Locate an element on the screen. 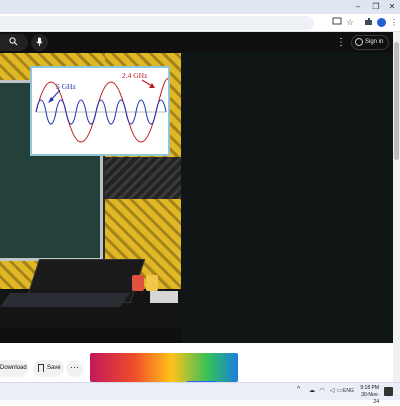  windows-taskbar: ^ ☁ ◠ ◁ ▭ ENG 9:18 PM 30-Nov-24 is located at coordinates (200, 393).